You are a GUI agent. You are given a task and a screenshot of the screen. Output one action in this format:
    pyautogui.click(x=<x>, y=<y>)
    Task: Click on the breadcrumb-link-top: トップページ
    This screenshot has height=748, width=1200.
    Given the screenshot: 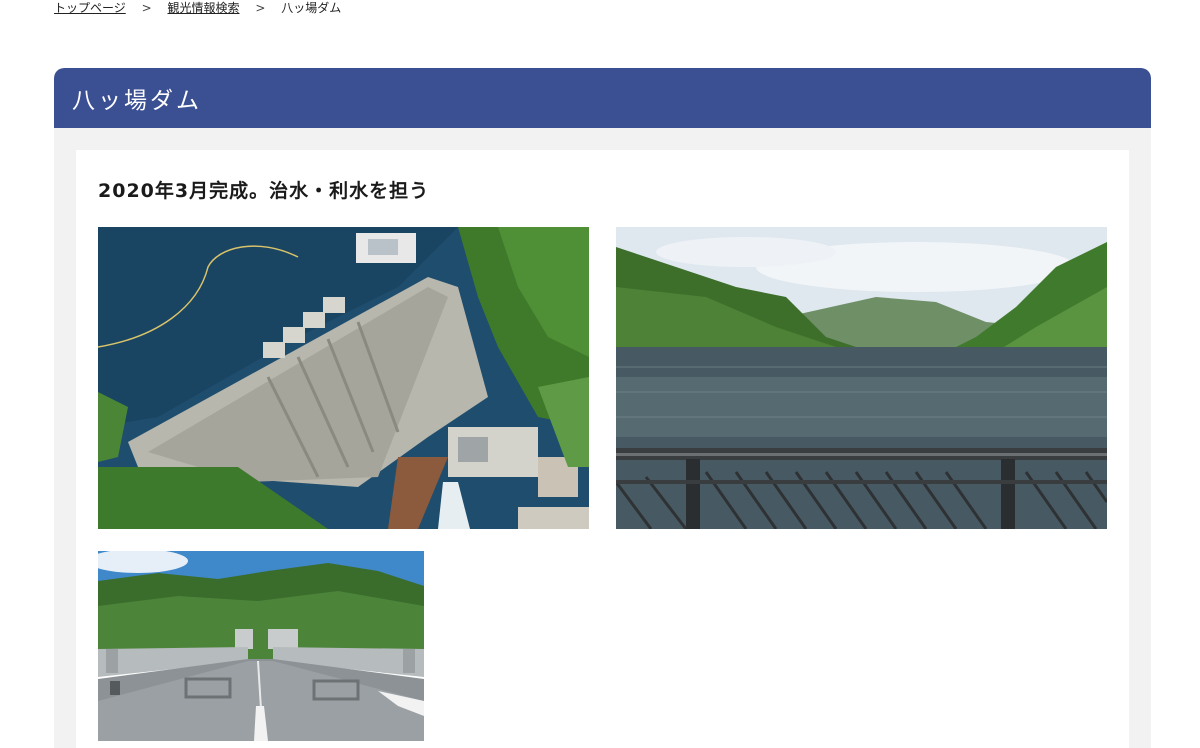 What is the action you would take?
    pyautogui.click(x=90, y=8)
    